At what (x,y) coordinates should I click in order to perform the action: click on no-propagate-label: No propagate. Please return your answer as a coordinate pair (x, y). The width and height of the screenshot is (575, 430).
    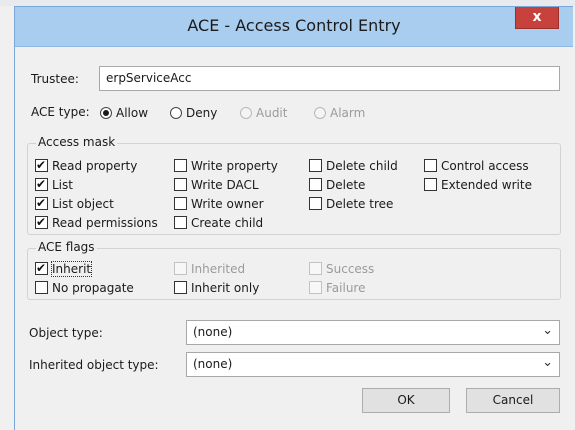
    Looking at the image, I should click on (93, 287).